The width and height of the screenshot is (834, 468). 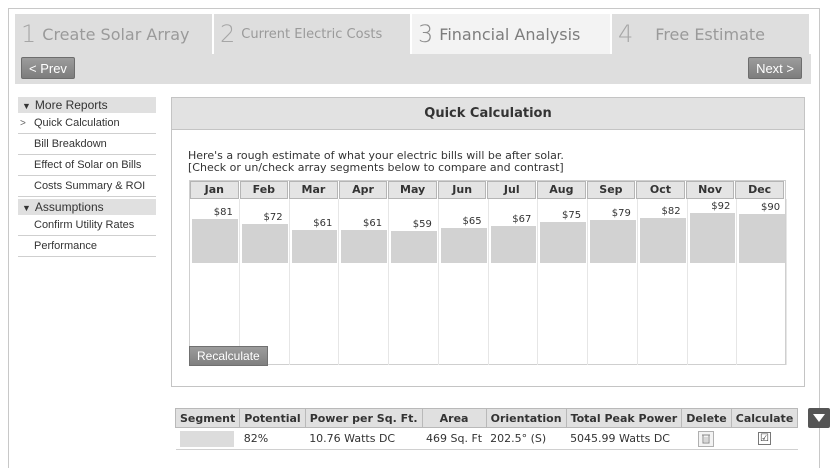 I want to click on bar-may, so click(x=414, y=247).